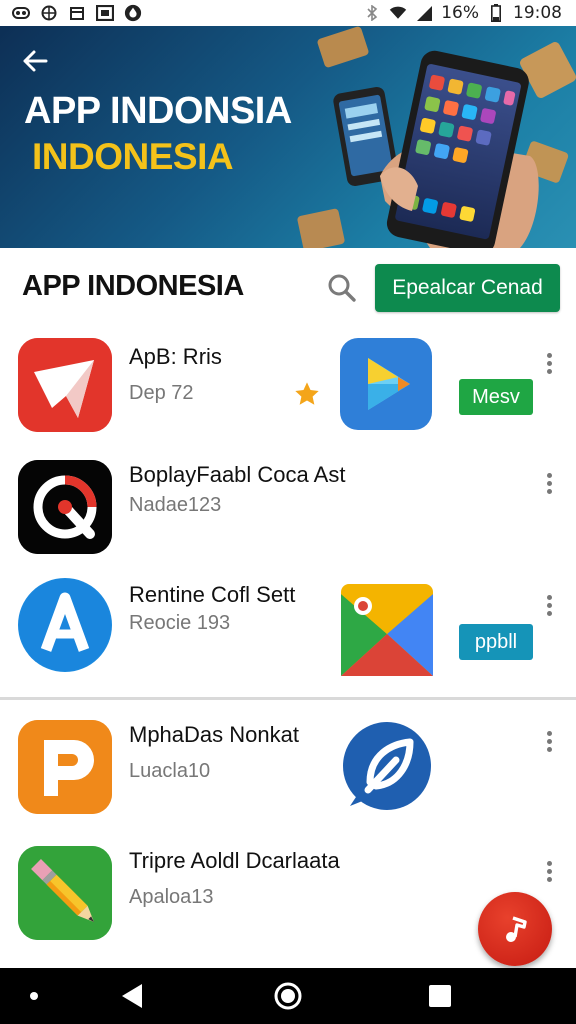 Image resolution: width=576 pixels, height=1024 pixels. I want to click on play-store-icon, so click(386, 384).